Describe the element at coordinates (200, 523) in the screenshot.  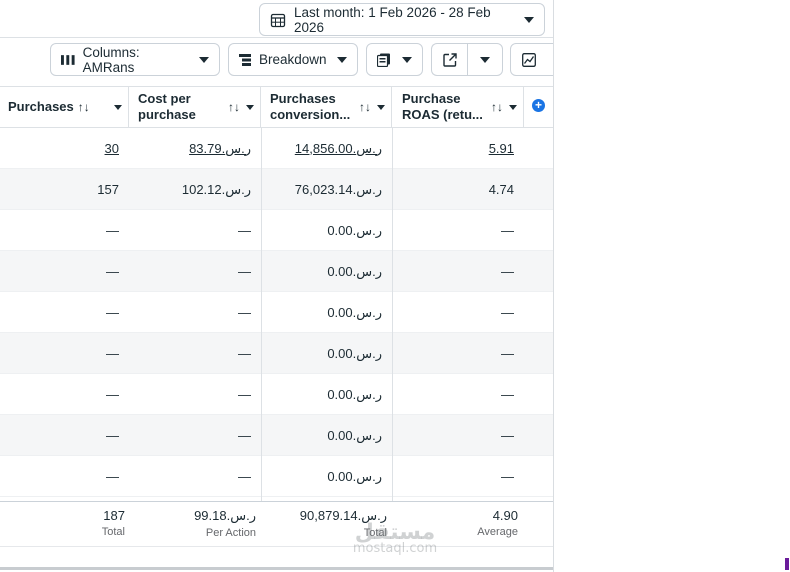
I see `total-cost-per-purchase: 99.18.ر.س Per Action` at that location.